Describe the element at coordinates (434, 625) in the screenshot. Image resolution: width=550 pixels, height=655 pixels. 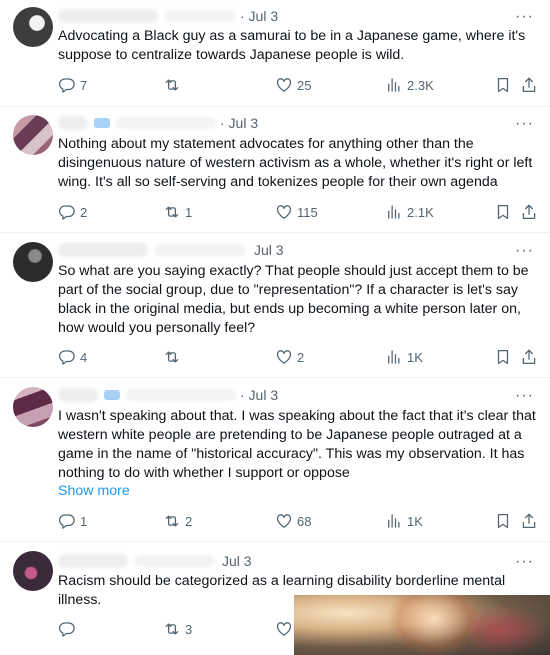
I see `watermark-glow` at that location.